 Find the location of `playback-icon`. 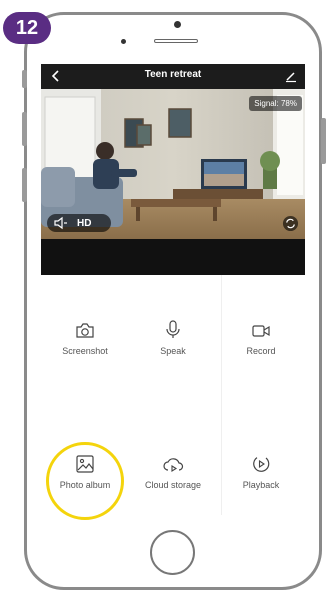

playback-icon is located at coordinates (261, 464).